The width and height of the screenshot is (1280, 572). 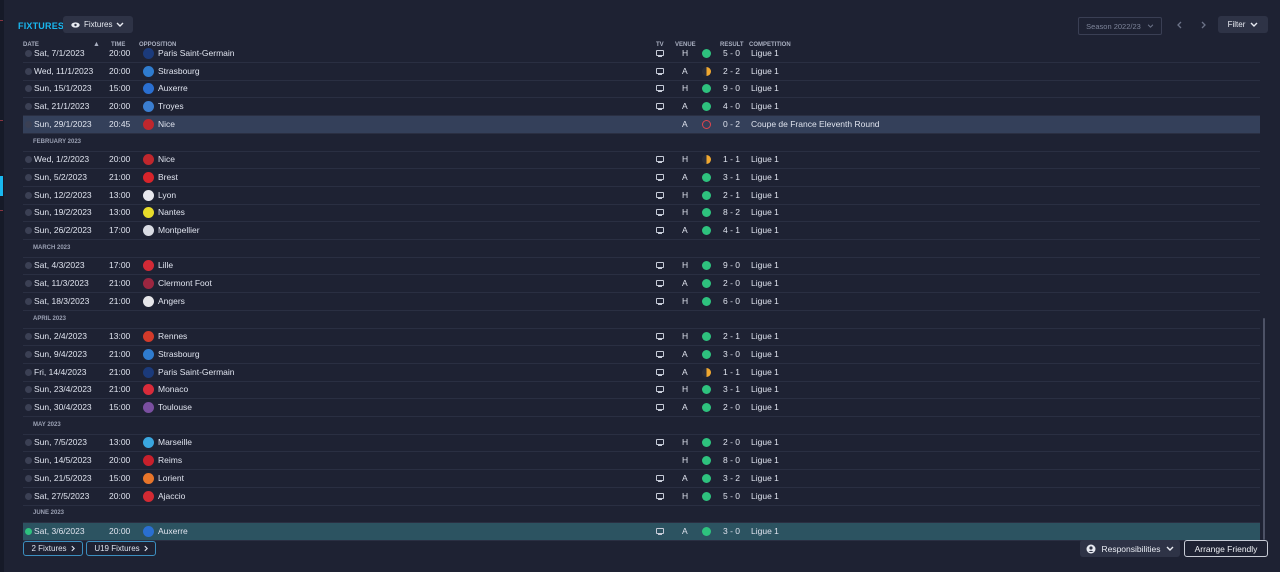 What do you see at coordinates (1179, 25) in the screenshot?
I see `previous-season-button` at bounding box center [1179, 25].